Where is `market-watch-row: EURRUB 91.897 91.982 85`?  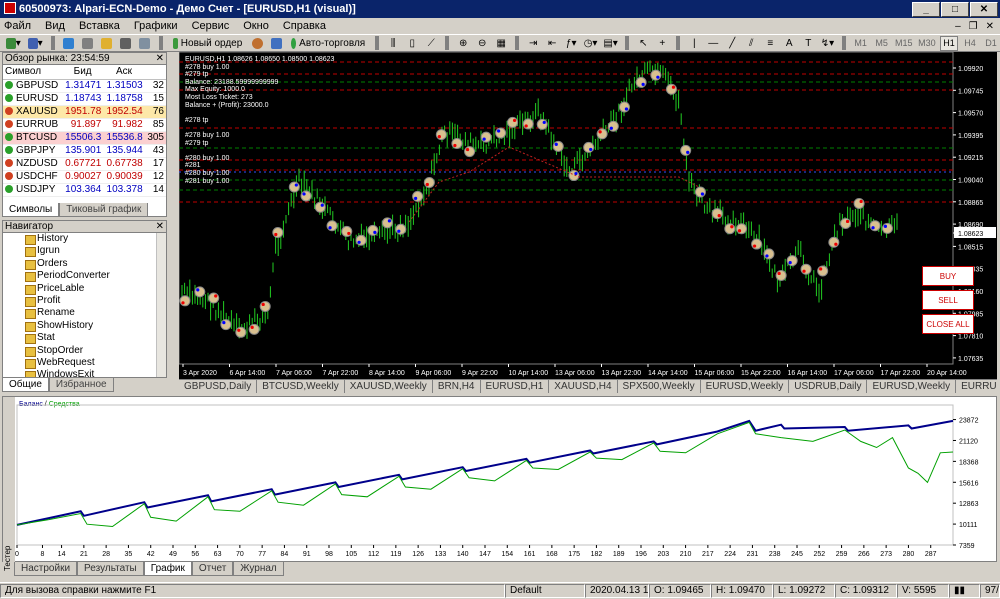
market-watch-row: EURRUB 91.897 91.982 85 is located at coordinates (84, 125).